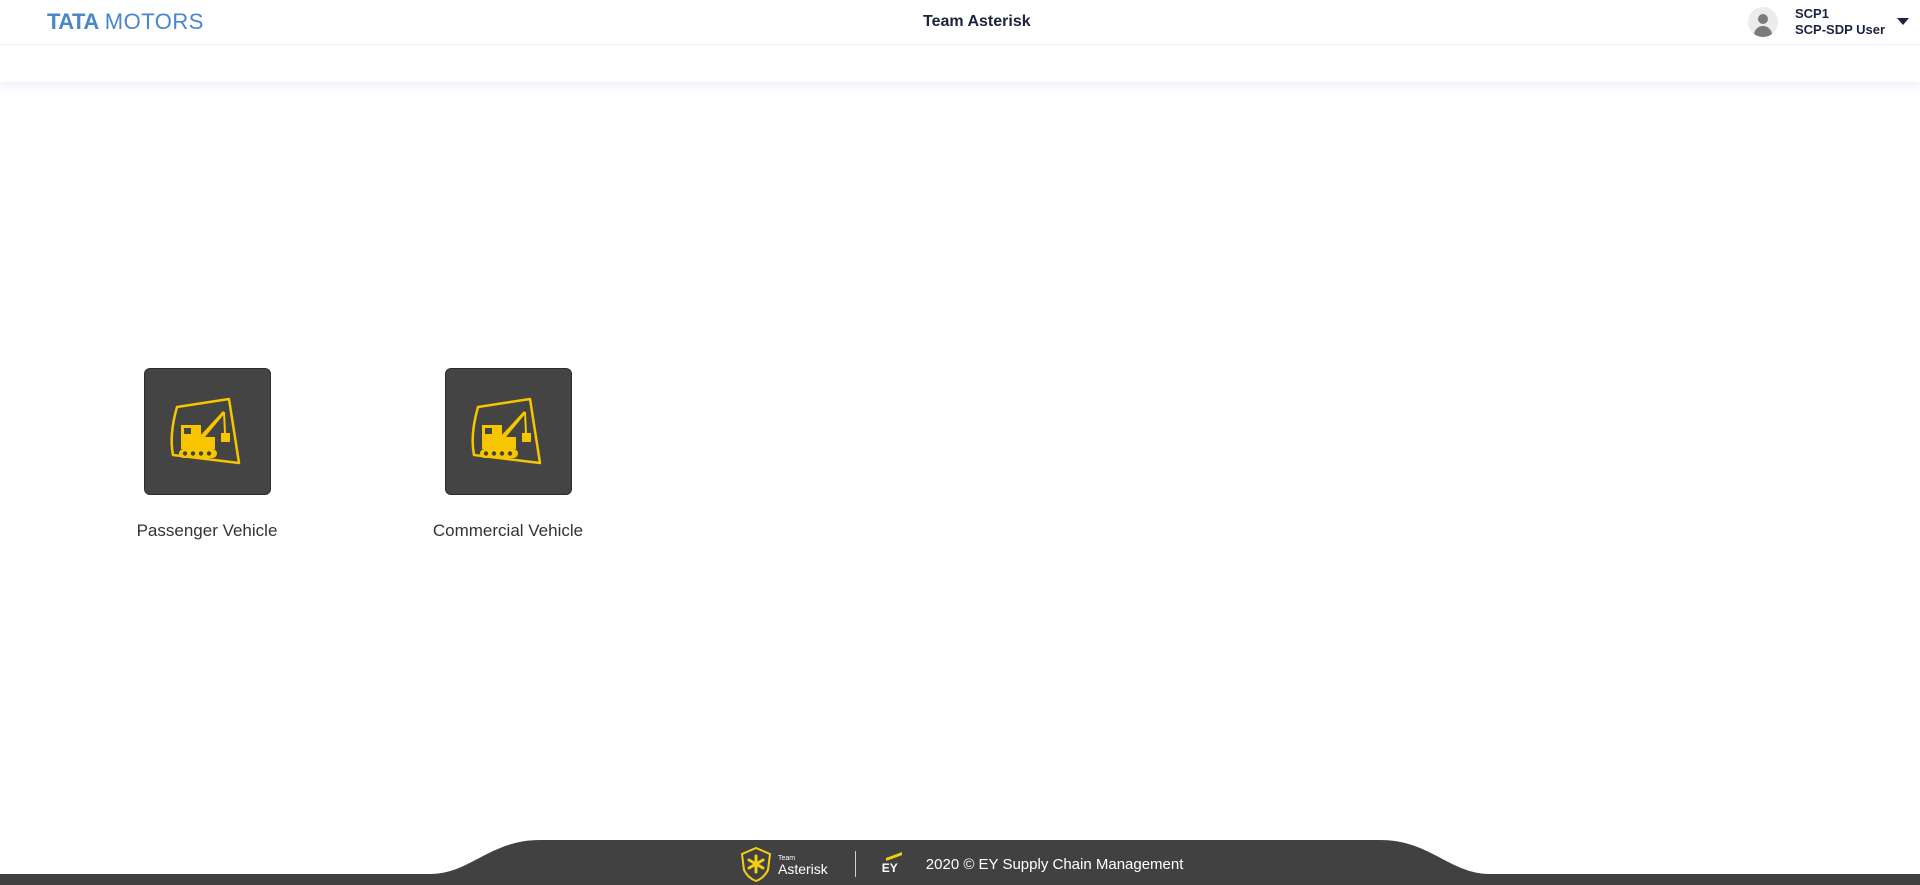 This screenshot has height=885, width=1920. I want to click on team-asterisk-logo: Team Asterisk, so click(783, 864).